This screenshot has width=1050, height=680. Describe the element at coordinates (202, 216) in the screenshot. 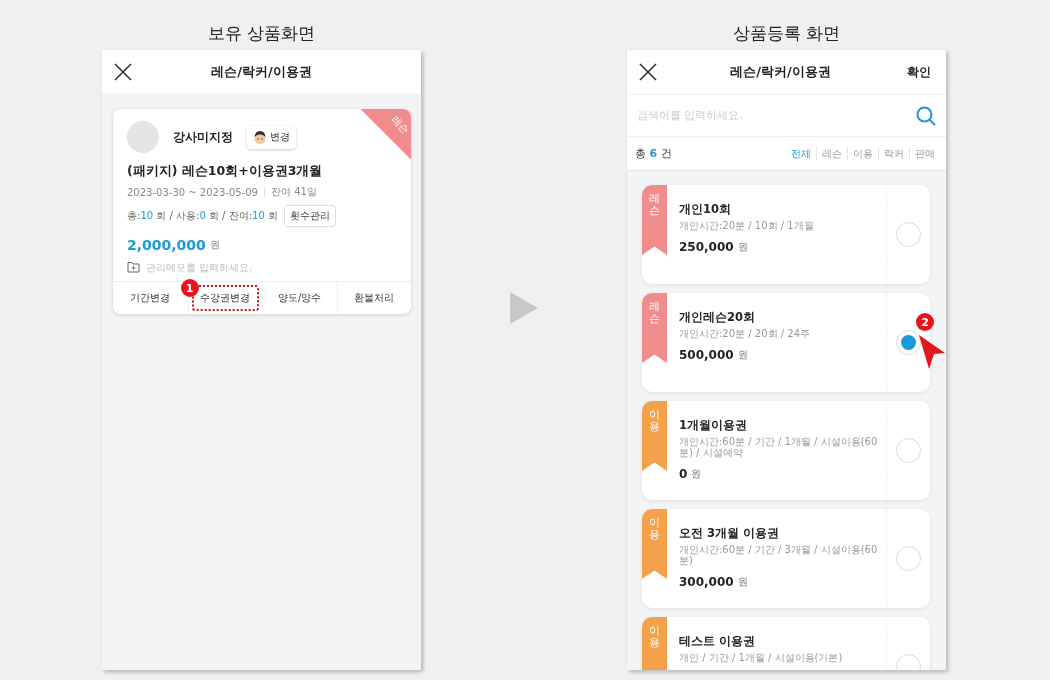

I see `usage-counts: 총:10 회 / 사용:0 회 / 잔여:10 회` at that location.